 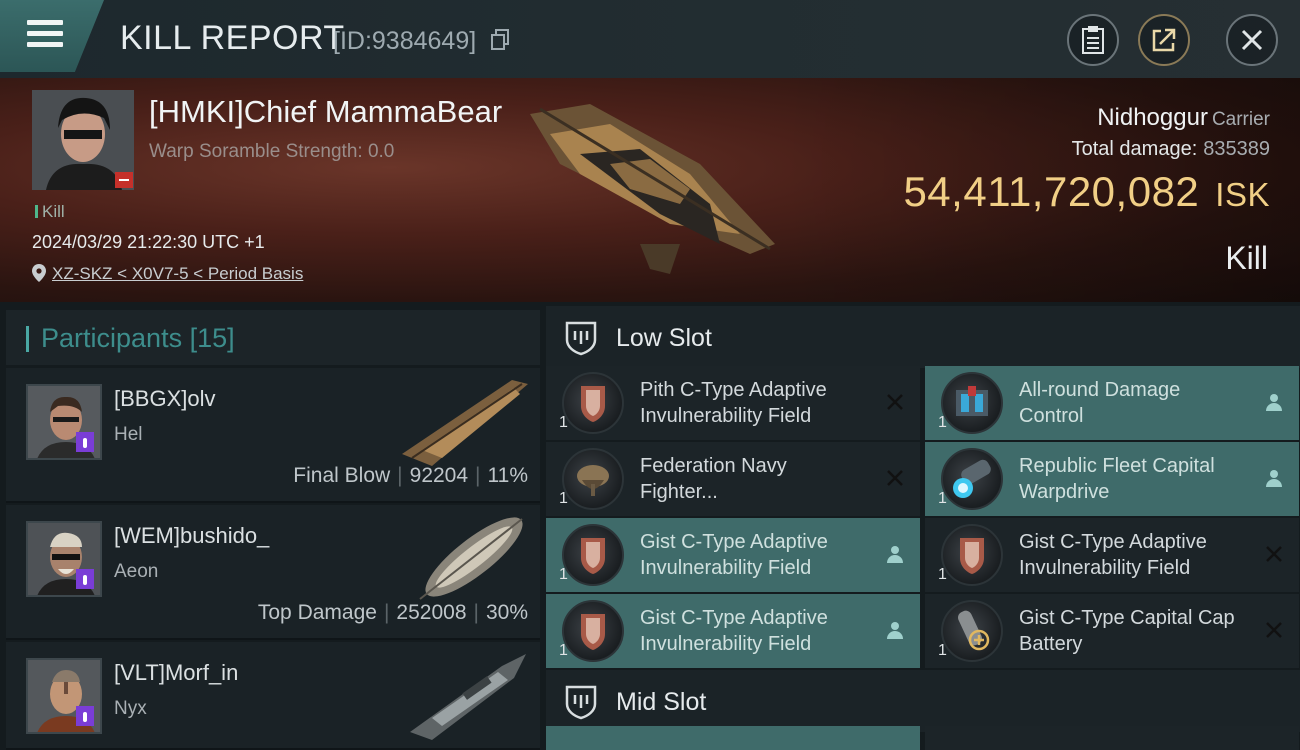 What do you see at coordinates (664, 338) in the screenshot?
I see `low-slot-title: Low Slot` at bounding box center [664, 338].